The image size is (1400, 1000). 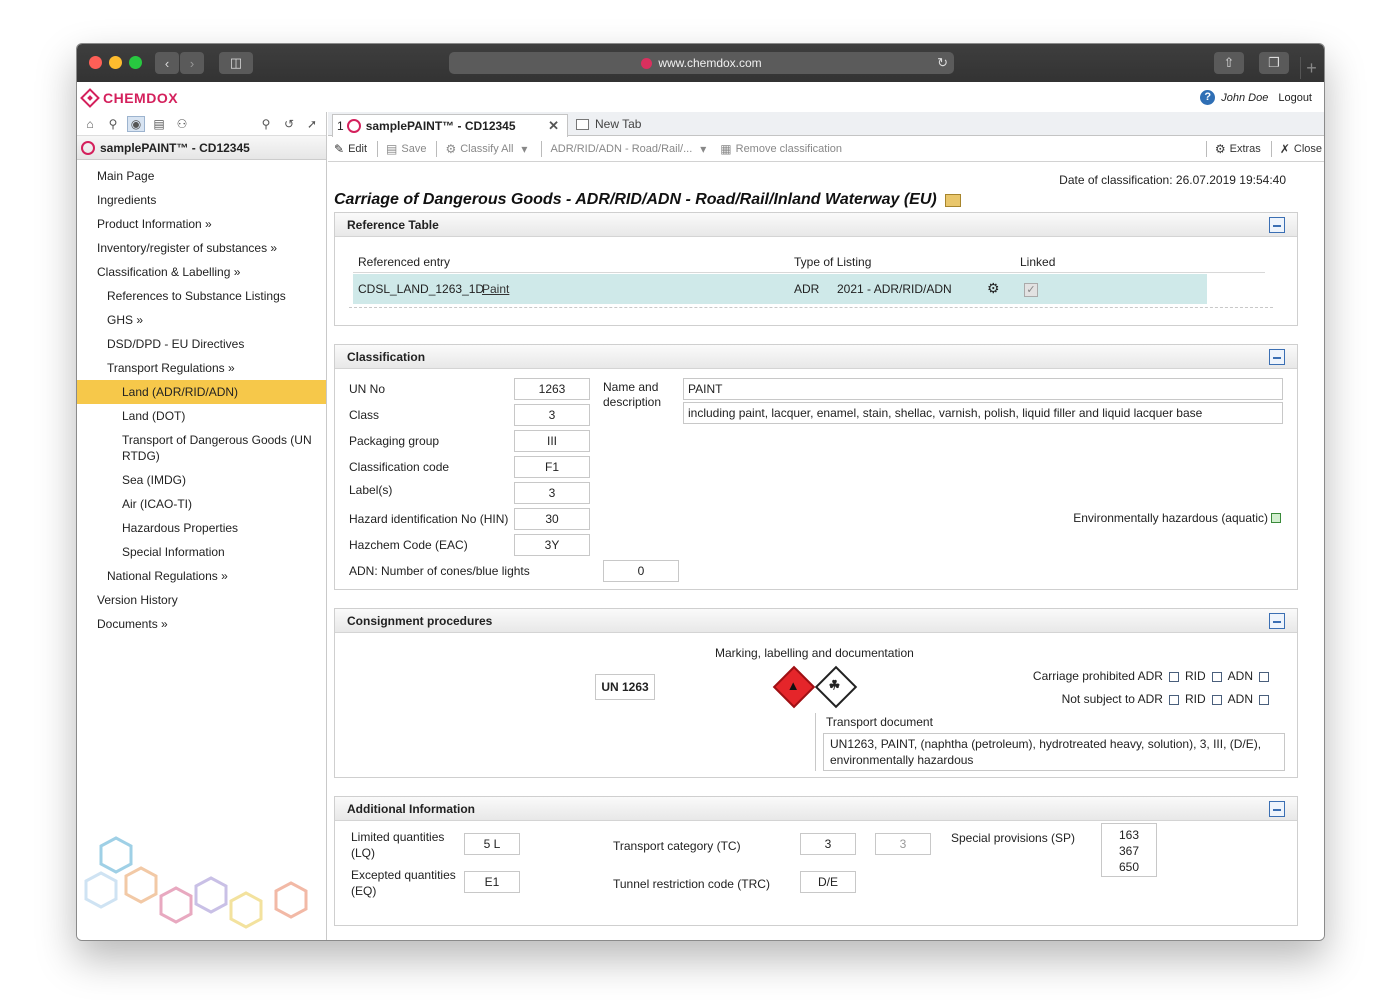 I want to click on name-field: PAINT, so click(x=983, y=389).